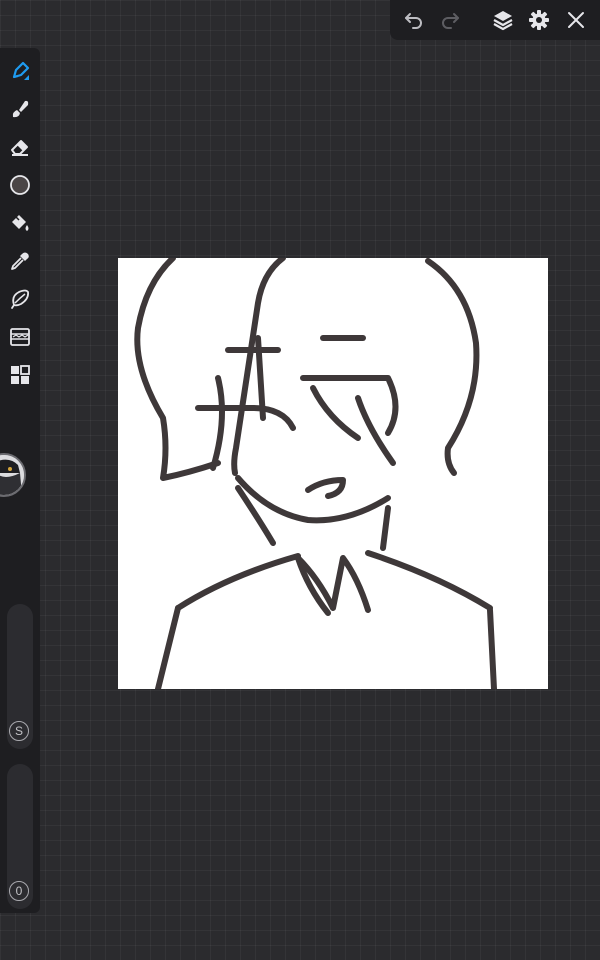  I want to click on lasso-icon, so click(20, 299).